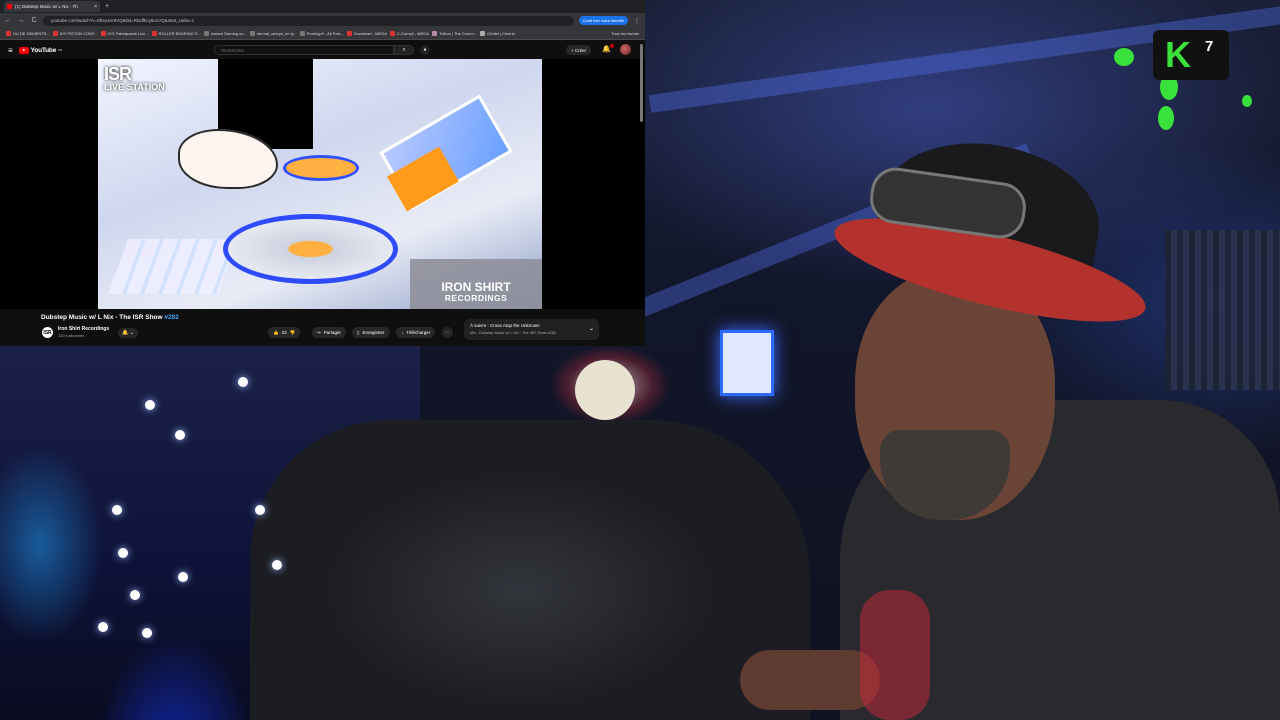 Image resolution: width=1280 pixels, height=720 pixels. I want to click on subscriber-count: 120 k abonnés, so click(71, 335).